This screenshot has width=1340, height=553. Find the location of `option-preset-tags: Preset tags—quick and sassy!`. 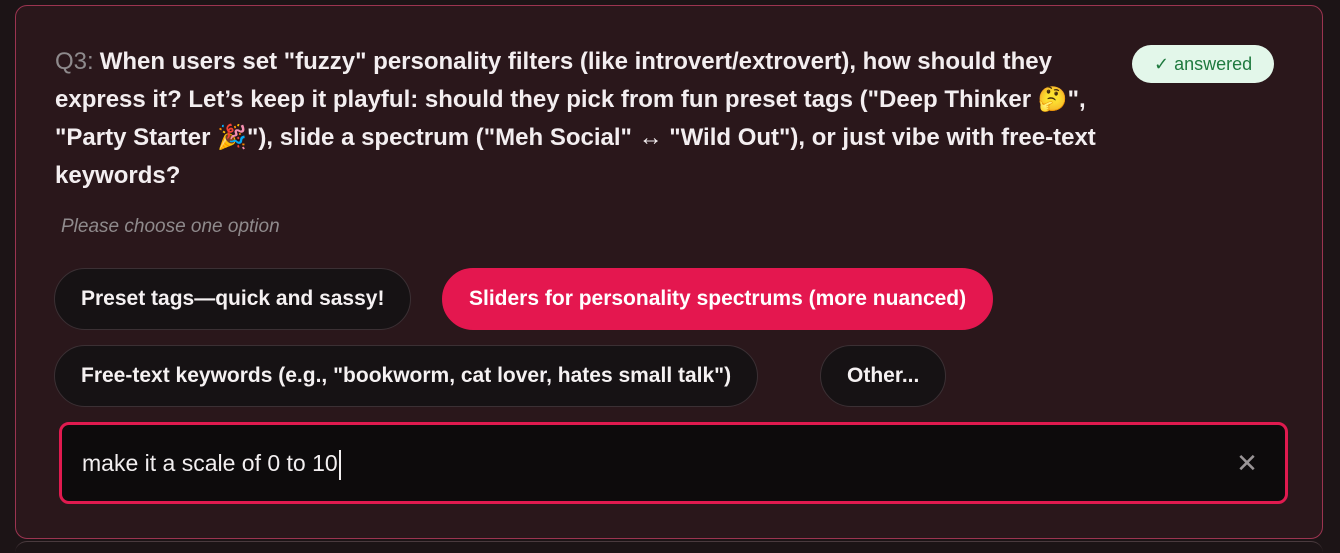

option-preset-tags: Preset tags—quick and sassy! is located at coordinates (233, 299).